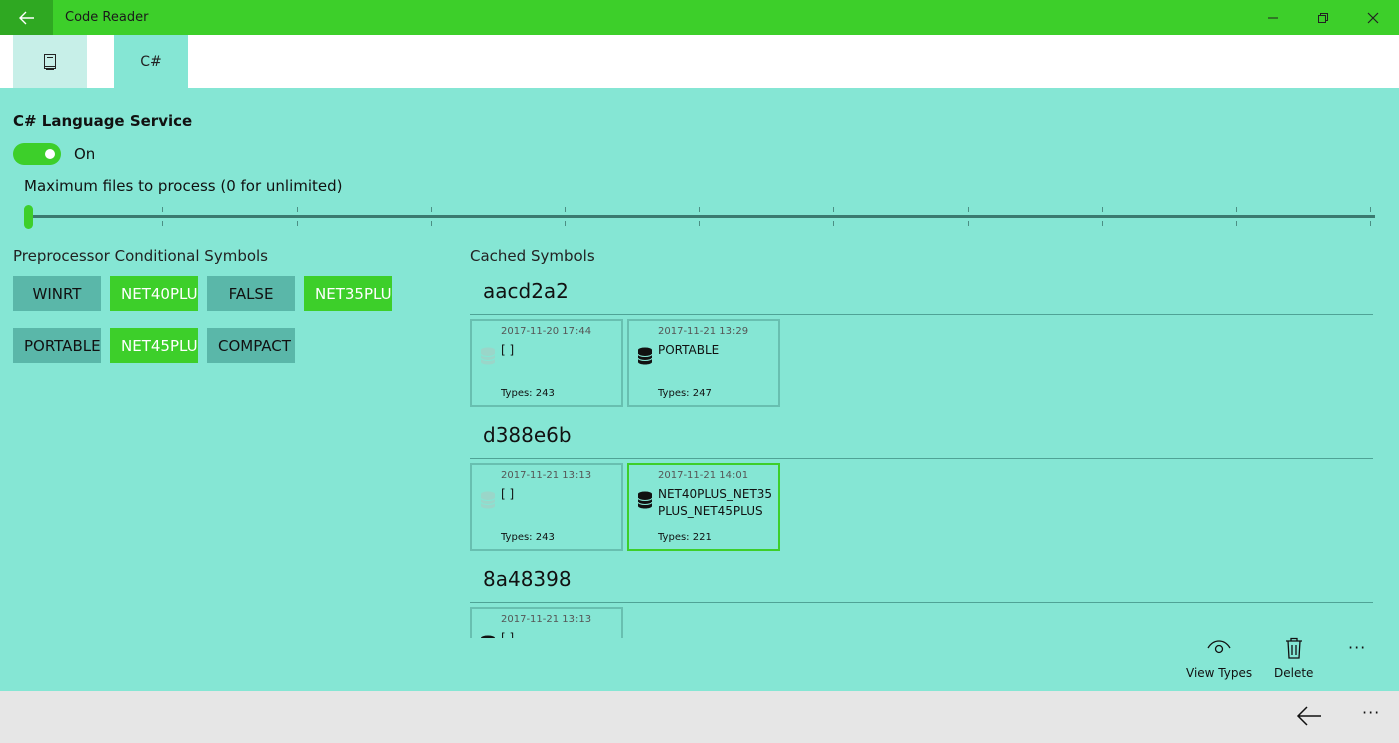 The height and width of the screenshot is (743, 1399). I want to click on more-commands-button: ···, so click(1357, 647).